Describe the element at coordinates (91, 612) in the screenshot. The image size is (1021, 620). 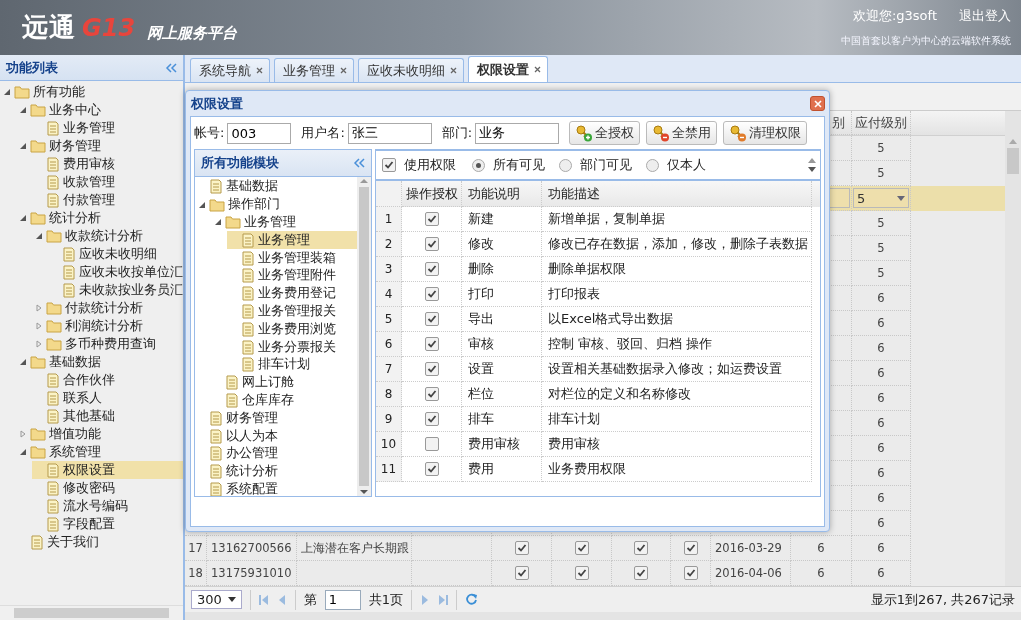
I see `horizontal-scrollbar` at that location.